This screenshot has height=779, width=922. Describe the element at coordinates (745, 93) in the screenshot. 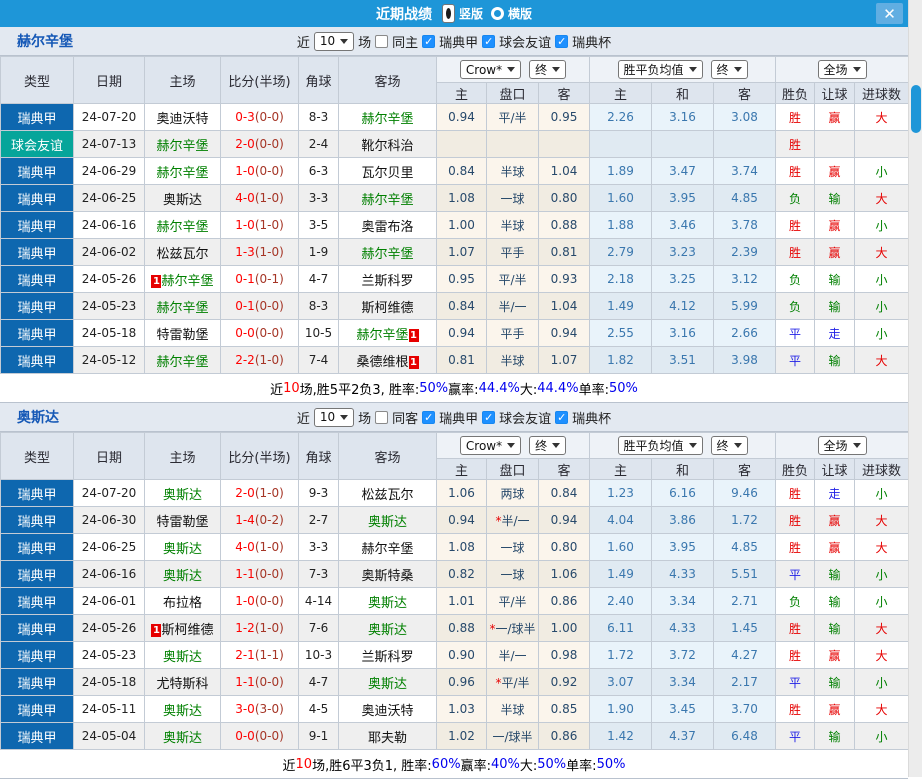

I see `col-mean-away: 客` at that location.